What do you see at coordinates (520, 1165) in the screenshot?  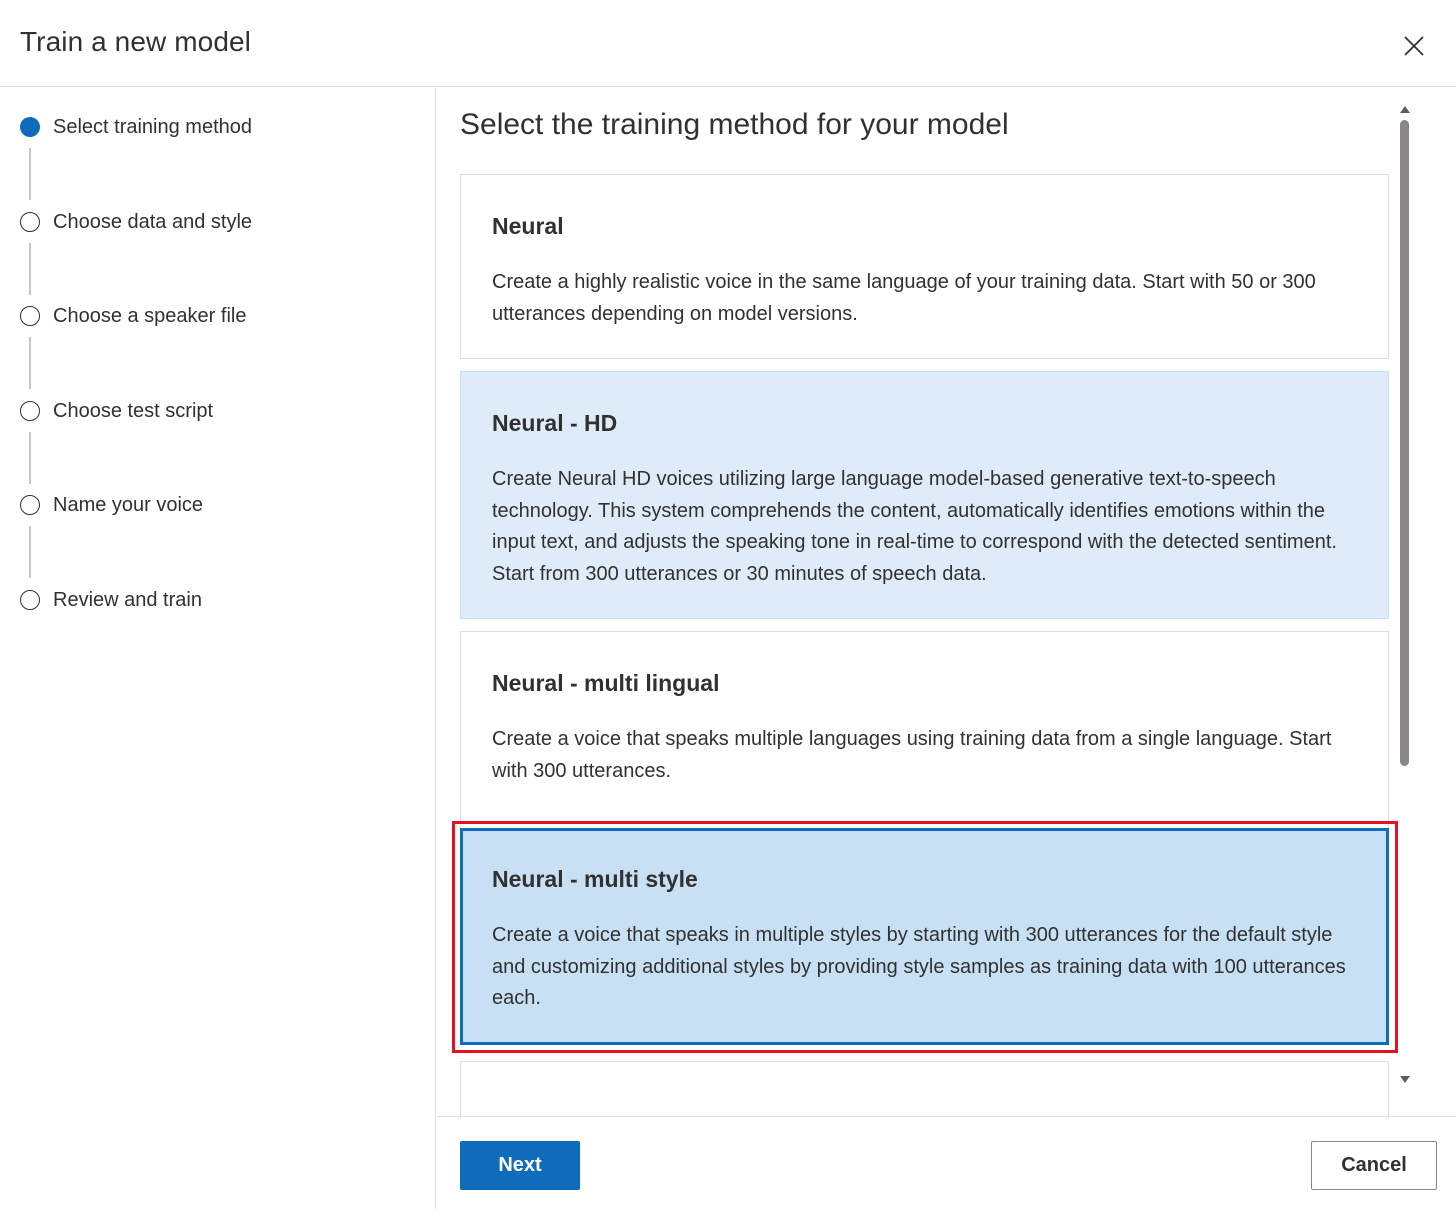 I see `next-button: Next` at bounding box center [520, 1165].